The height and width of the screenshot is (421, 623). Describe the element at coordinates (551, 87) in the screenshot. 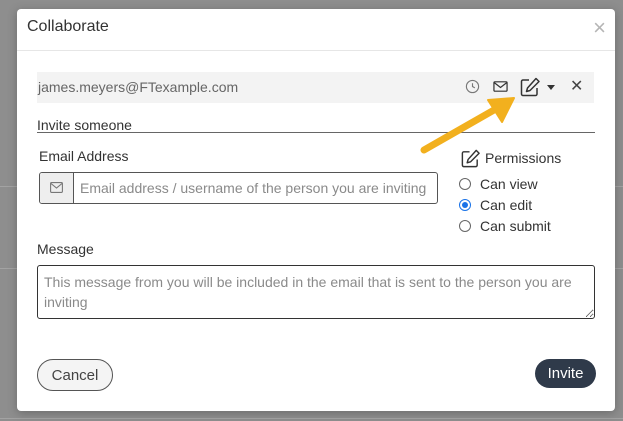

I see `caret-down-icon` at that location.